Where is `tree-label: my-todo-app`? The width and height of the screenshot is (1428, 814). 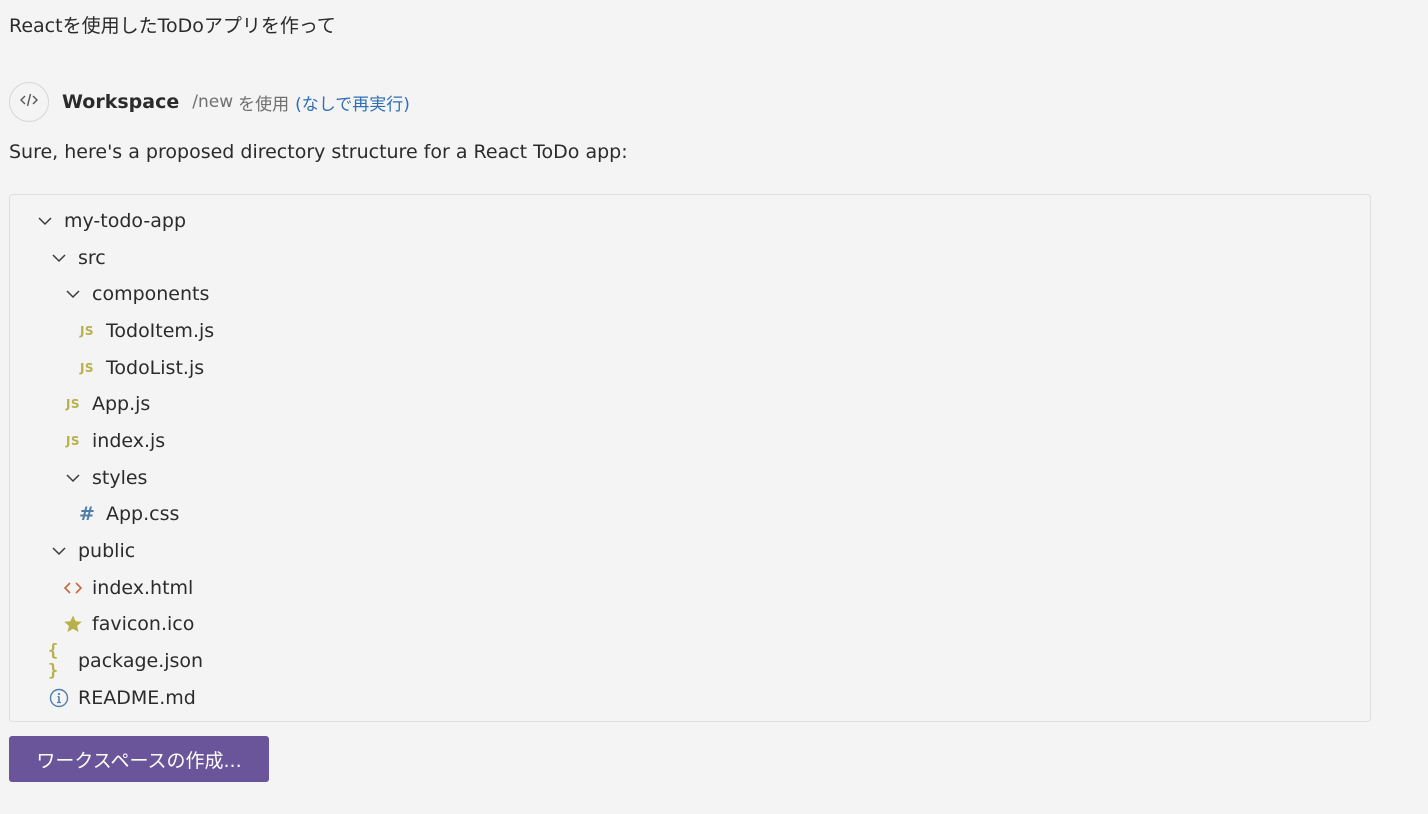
tree-label: my-todo-app is located at coordinates (125, 221).